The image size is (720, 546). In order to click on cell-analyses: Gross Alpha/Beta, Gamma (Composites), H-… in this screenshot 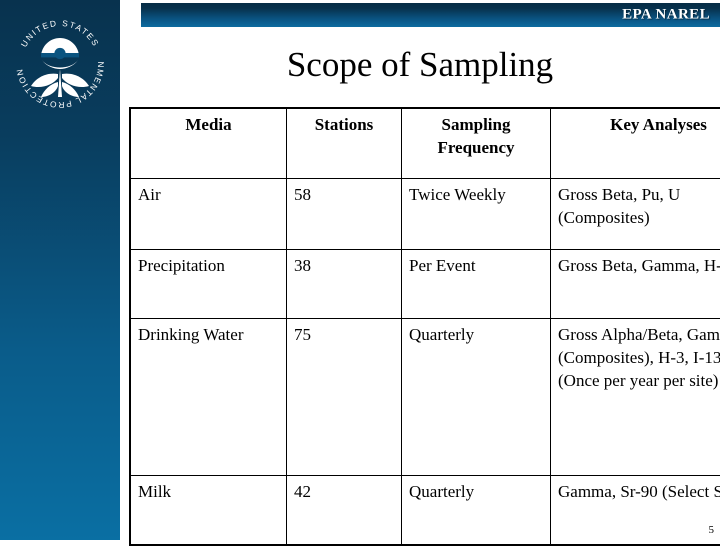, I will do `click(635, 397)`.